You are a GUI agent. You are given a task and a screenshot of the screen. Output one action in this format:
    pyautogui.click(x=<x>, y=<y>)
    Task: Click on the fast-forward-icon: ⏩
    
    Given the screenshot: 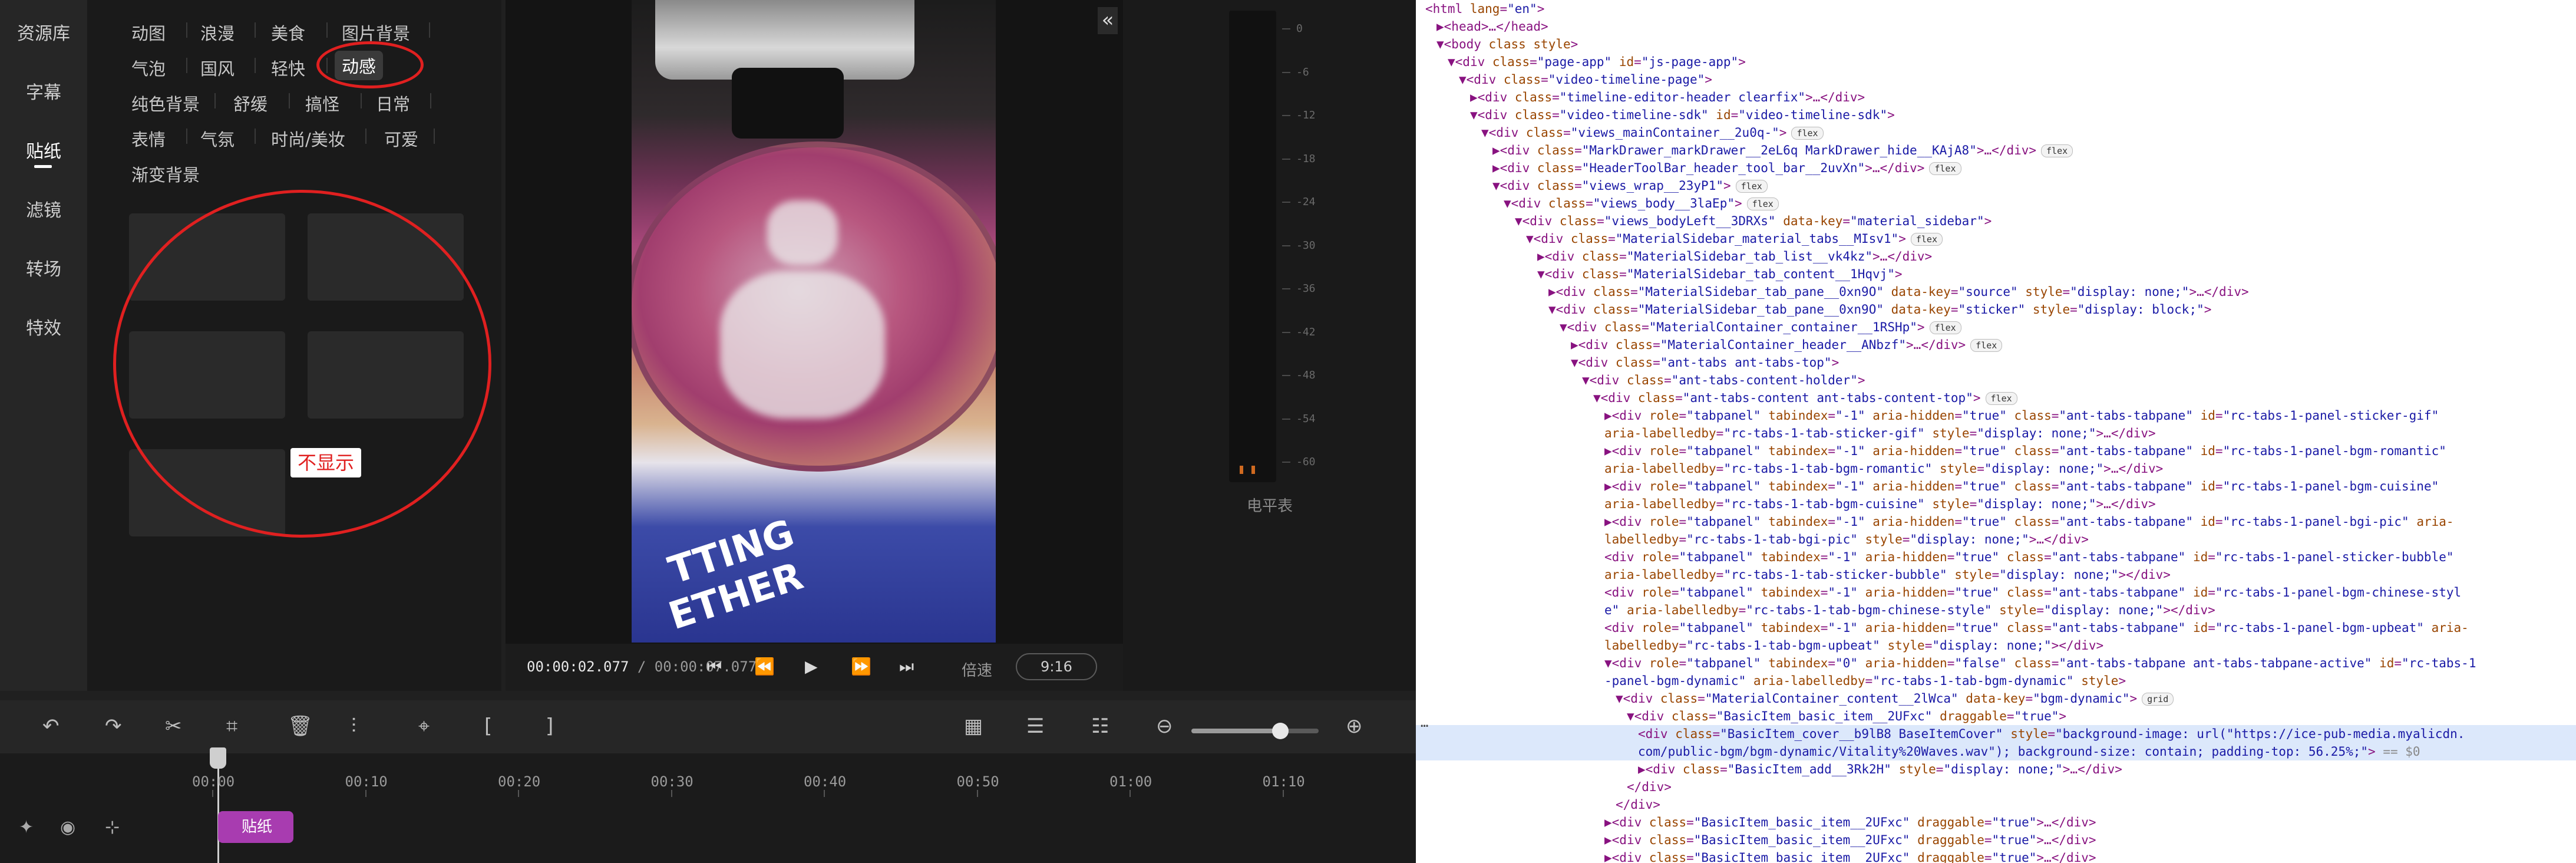 What is the action you would take?
    pyautogui.click(x=861, y=666)
    